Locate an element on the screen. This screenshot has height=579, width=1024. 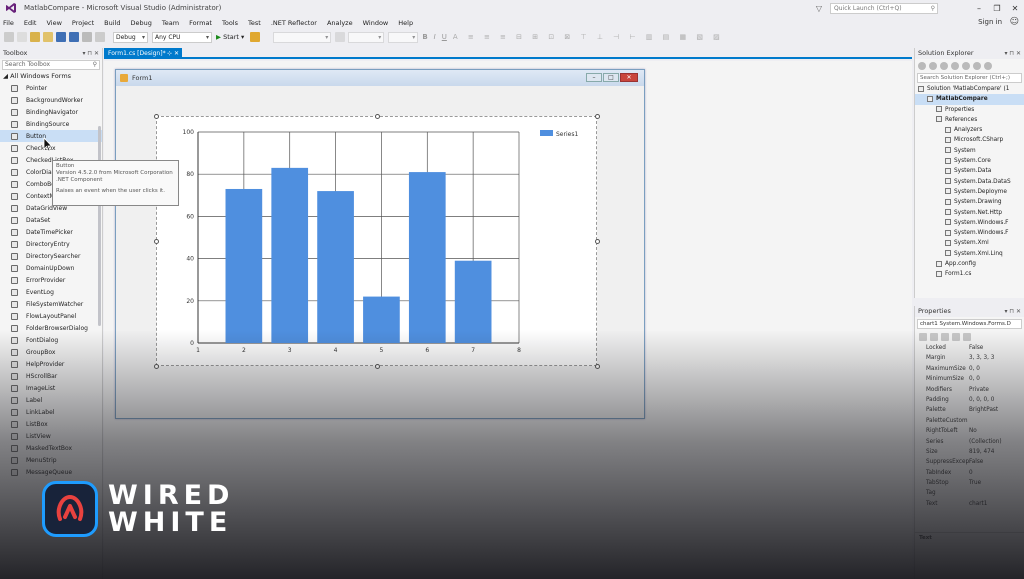
platform-select: Any CPU is located at coordinates (182, 37).